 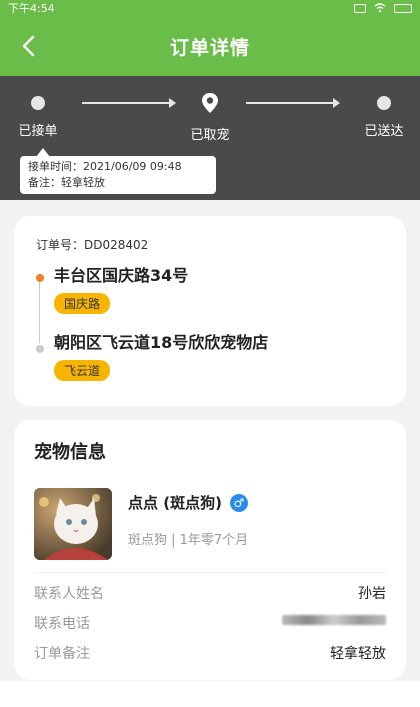 What do you see at coordinates (210, 8) in the screenshot?
I see `status-bar: 下午4:54` at bounding box center [210, 8].